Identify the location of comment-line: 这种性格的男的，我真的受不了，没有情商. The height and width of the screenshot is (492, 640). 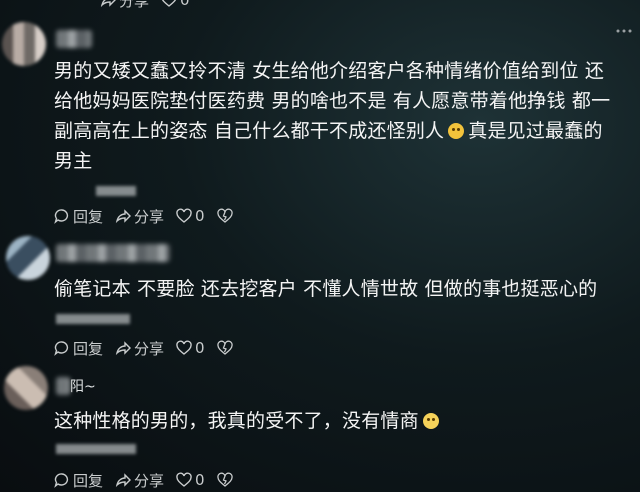
(344, 421).